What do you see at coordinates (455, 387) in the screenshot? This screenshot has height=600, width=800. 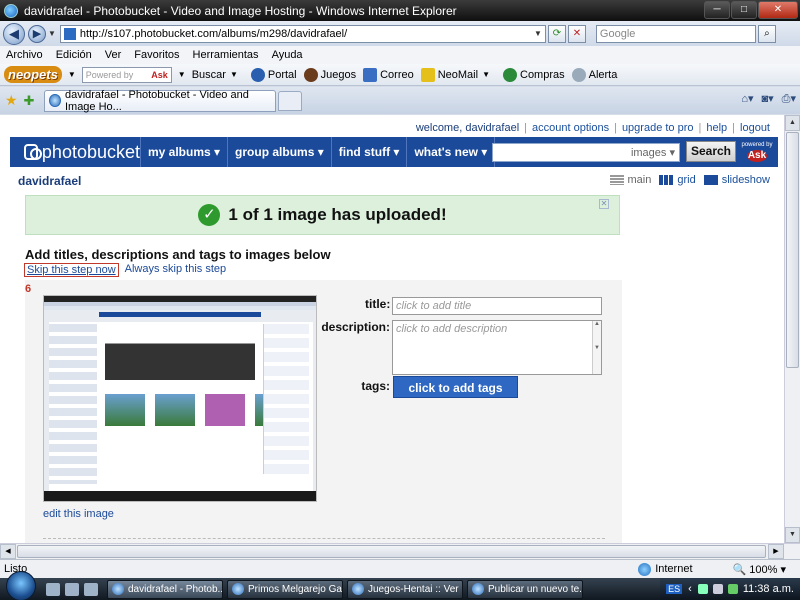 I see `add-tags-button: click to add tags` at bounding box center [455, 387].